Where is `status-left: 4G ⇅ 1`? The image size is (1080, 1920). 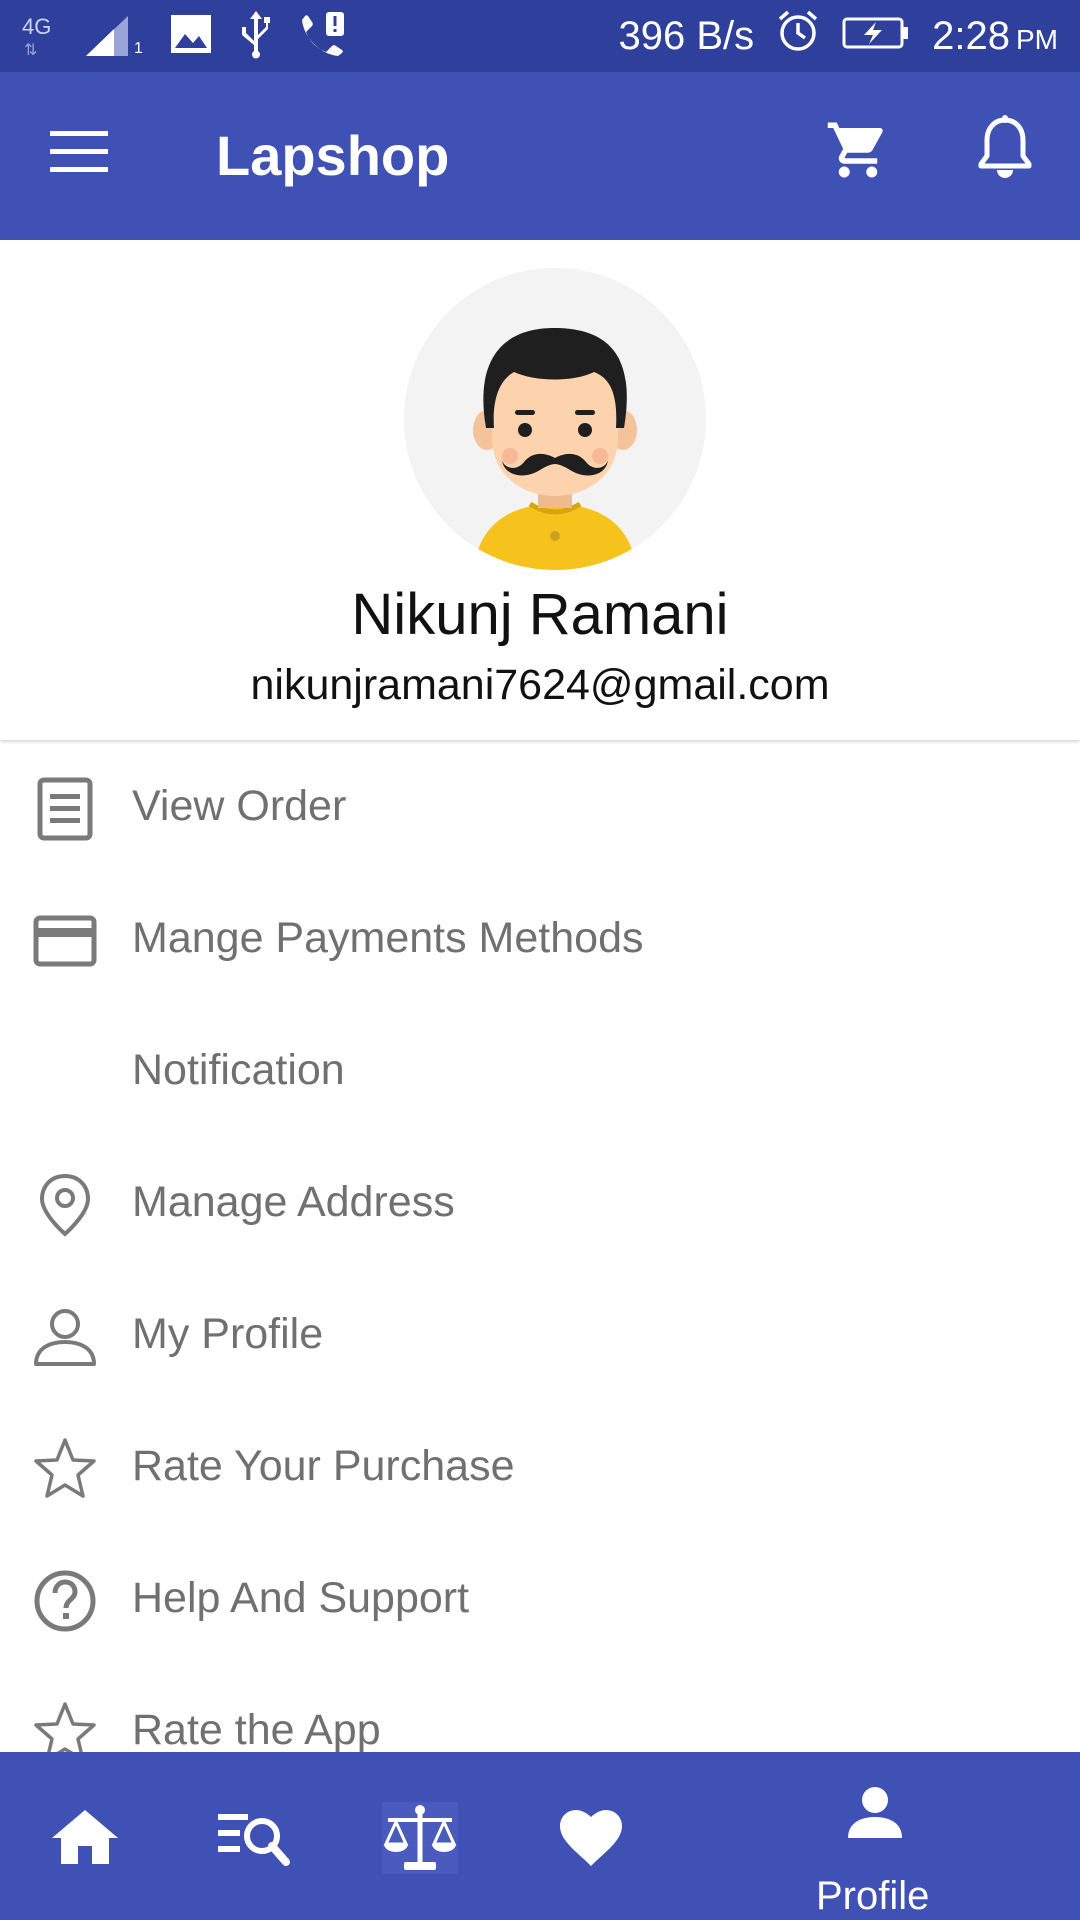
status-left: 4G ⇅ 1 is located at coordinates (184, 36).